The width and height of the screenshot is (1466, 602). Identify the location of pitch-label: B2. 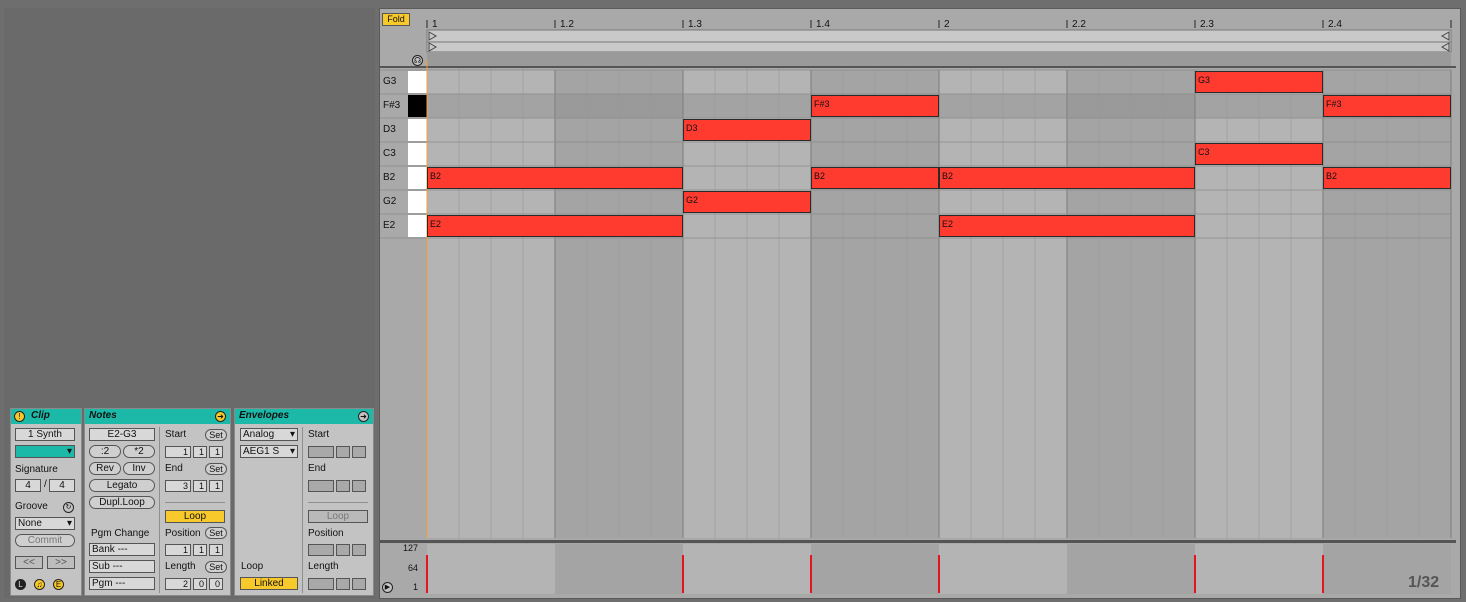
(389, 177).